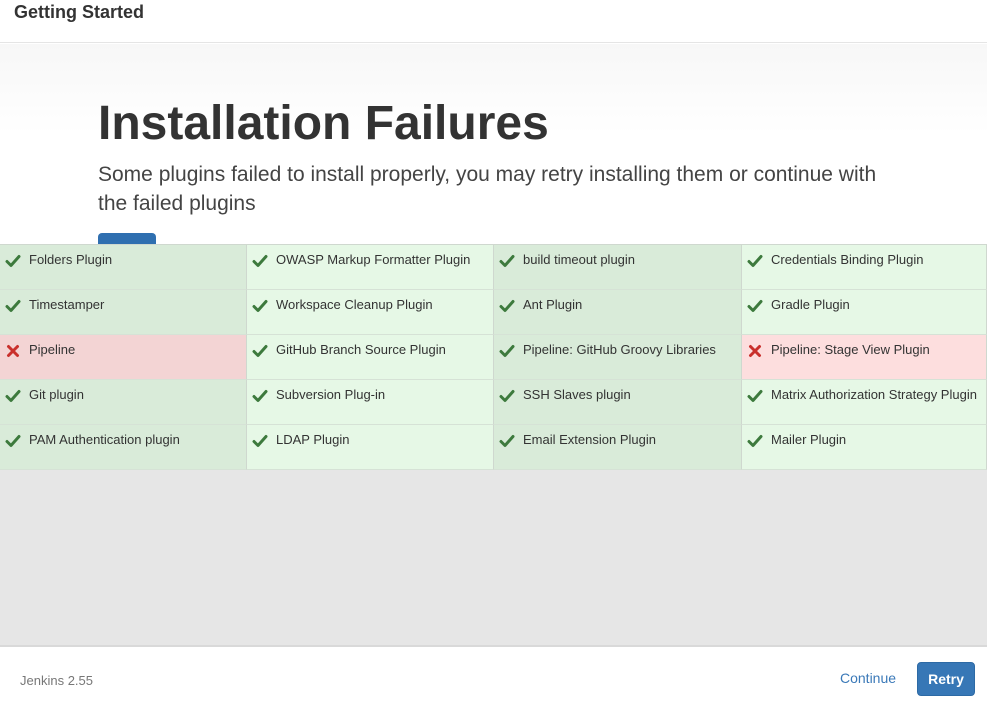  What do you see at coordinates (56, 394) in the screenshot?
I see `plugin-name: Git plugin` at bounding box center [56, 394].